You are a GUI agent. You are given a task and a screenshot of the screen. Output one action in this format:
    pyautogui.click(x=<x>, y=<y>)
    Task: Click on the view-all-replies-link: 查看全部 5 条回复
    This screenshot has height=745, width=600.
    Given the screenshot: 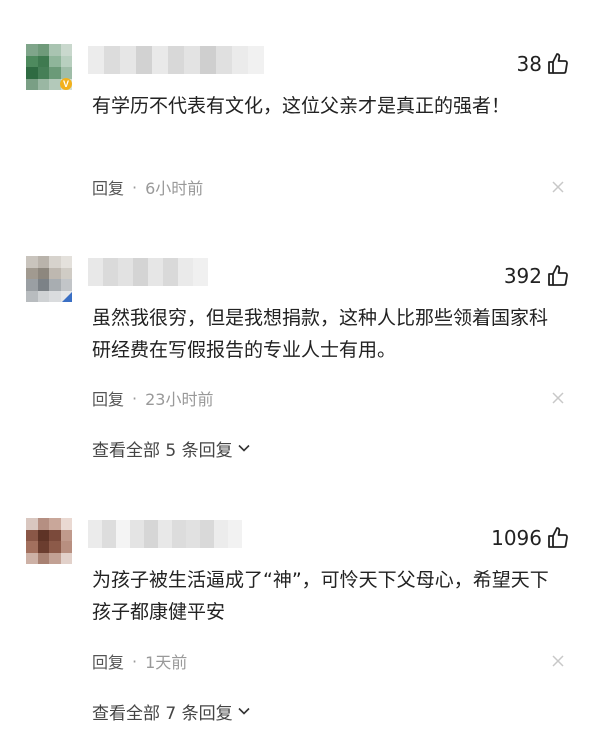 What is the action you would take?
    pyautogui.click(x=171, y=448)
    